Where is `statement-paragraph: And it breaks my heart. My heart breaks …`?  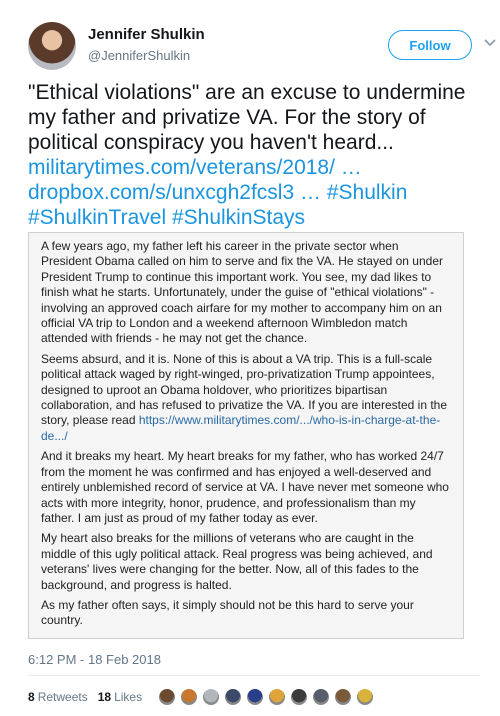 statement-paragraph: And it breaks my heart. My heart breaks … is located at coordinates (245, 487).